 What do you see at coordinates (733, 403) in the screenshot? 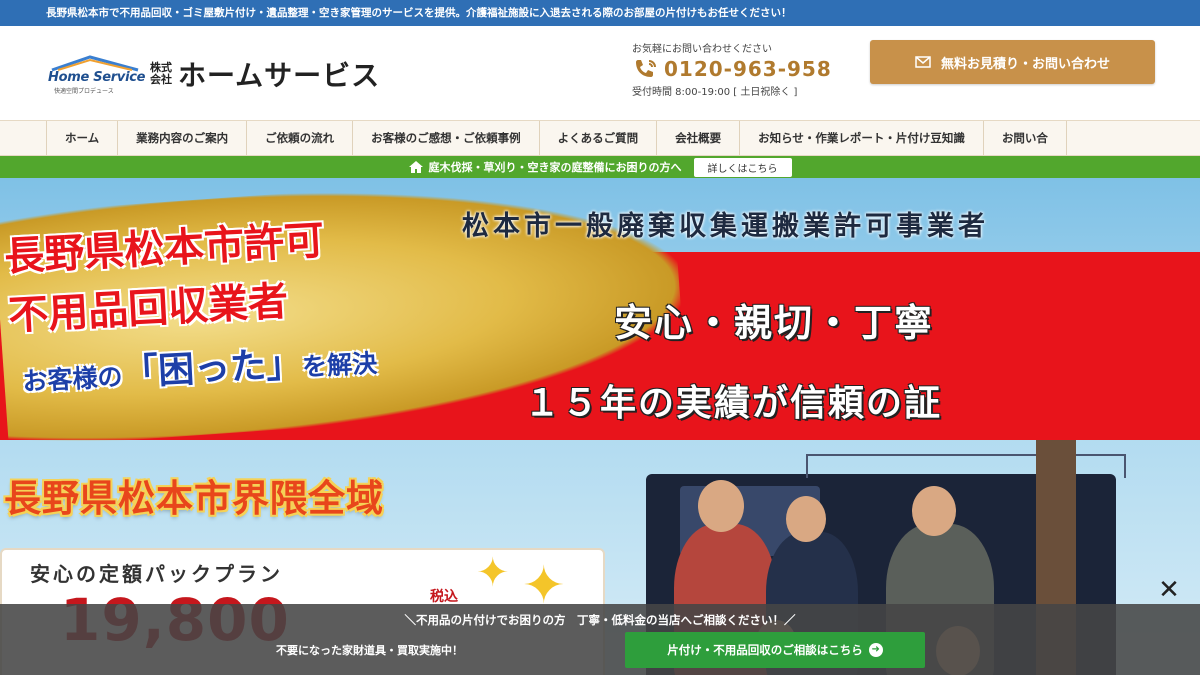
I see `hero-record: １５年の実績が信頼の証` at bounding box center [733, 403].